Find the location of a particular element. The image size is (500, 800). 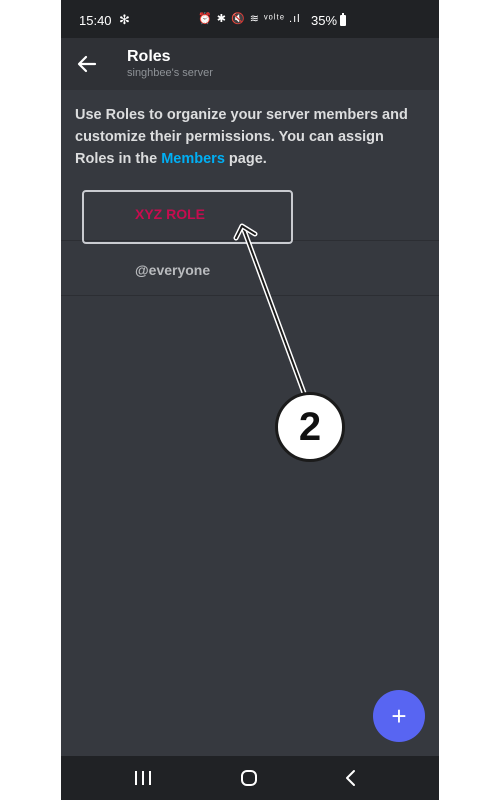

highlight-box is located at coordinates (187, 217).